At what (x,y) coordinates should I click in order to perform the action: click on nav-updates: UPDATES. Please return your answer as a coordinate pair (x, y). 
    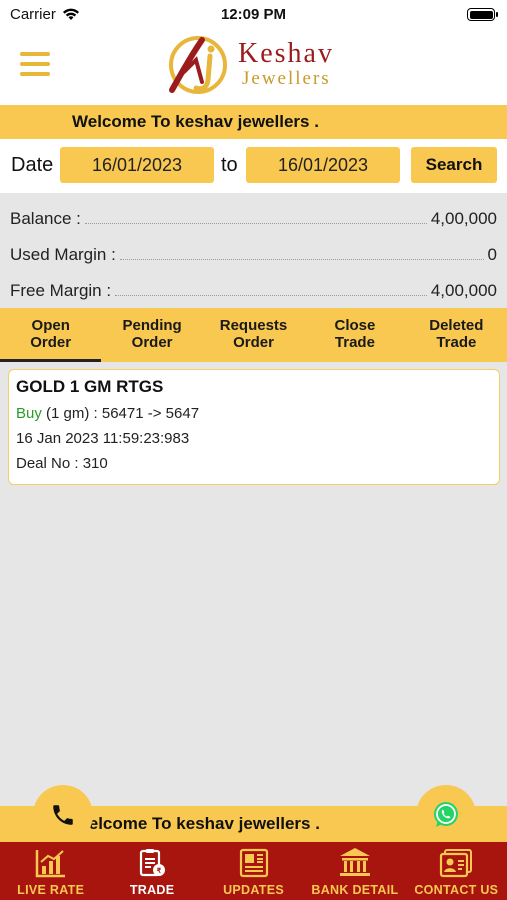
    Looking at the image, I should click on (253, 871).